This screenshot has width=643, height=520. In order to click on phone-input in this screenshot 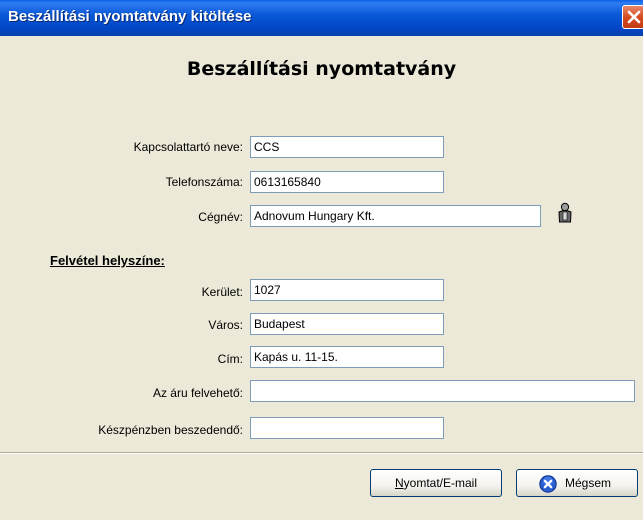, I will do `click(347, 182)`.